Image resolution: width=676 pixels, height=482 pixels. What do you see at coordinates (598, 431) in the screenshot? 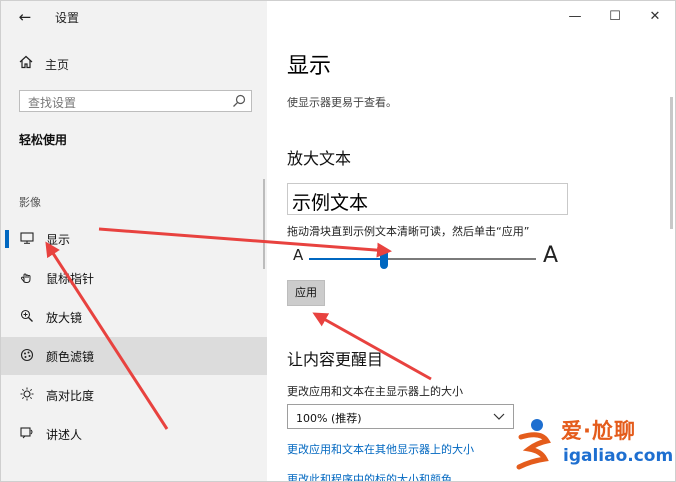
I see `watermark-brand: 爱·尬聊` at bounding box center [598, 431].